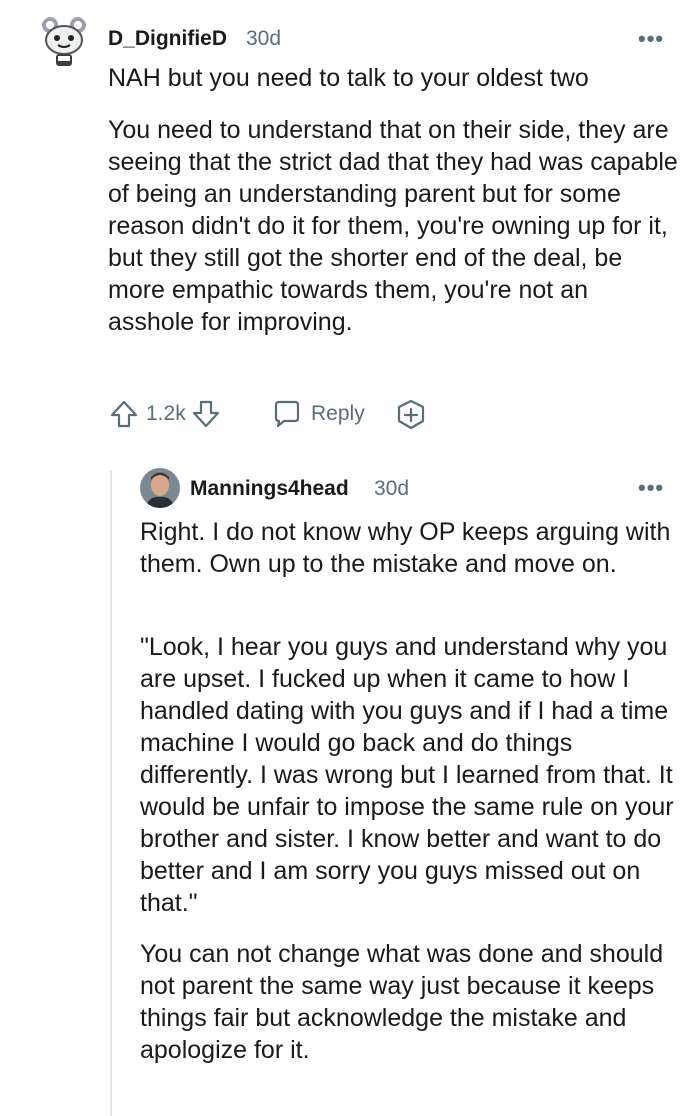 This screenshot has height=1116, width=700. I want to click on reply-user-avatar, so click(160, 488).